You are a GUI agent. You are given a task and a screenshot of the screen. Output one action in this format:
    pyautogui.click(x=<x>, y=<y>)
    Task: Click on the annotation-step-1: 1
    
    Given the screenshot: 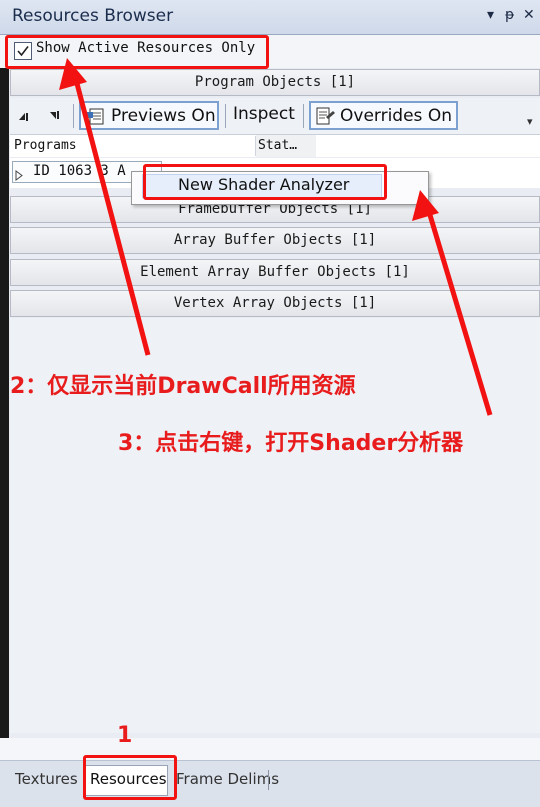 What is the action you would take?
    pyautogui.click(x=125, y=735)
    